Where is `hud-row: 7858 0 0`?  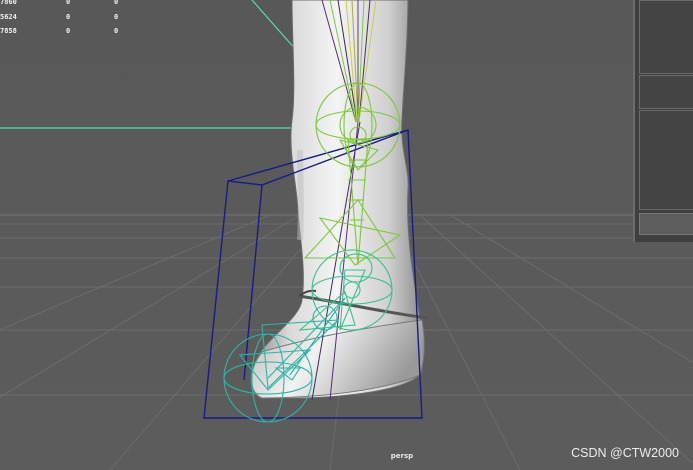
hud-row: 7858 0 0 is located at coordinates (67, 31).